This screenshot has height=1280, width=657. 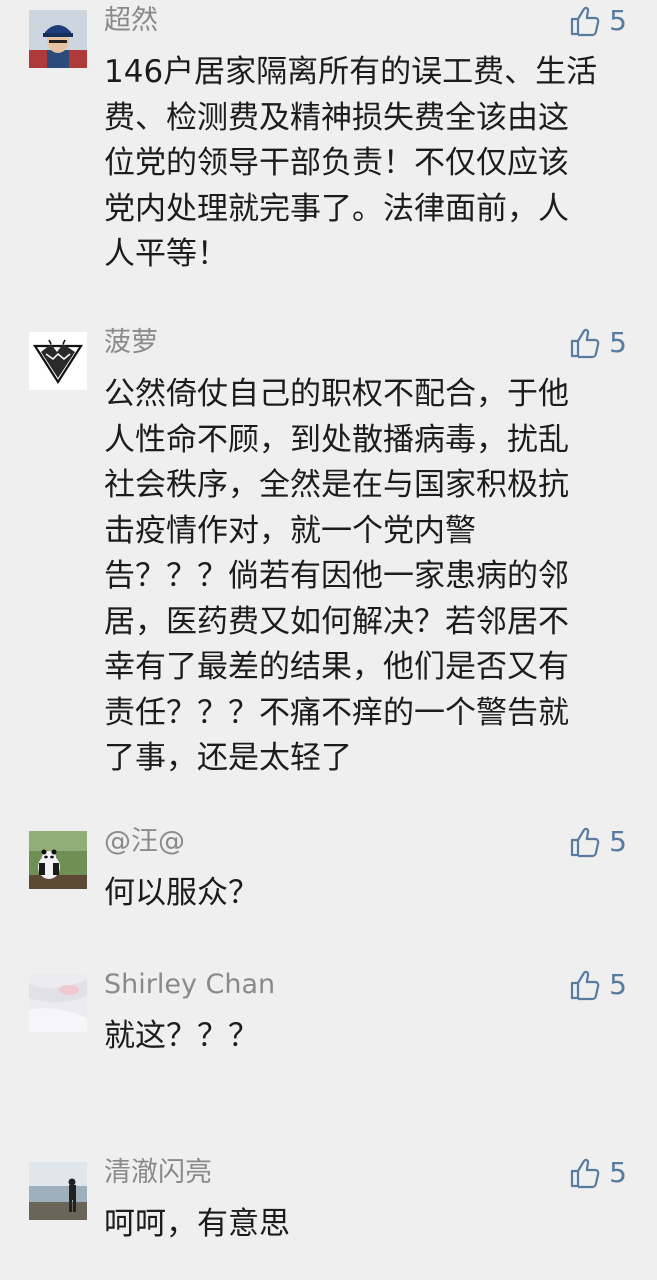 I want to click on comment-text-line: 幸有了最差的结果，他们是否又有, so click(x=336, y=667).